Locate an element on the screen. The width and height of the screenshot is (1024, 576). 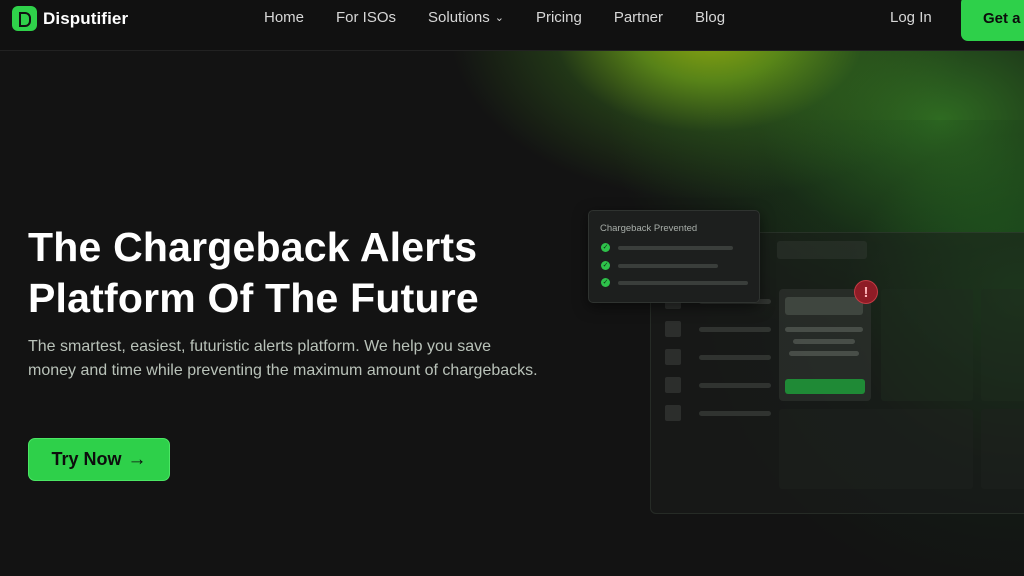
chargeback-prevented-card: Chargeback Prevented ✓ ✓ ✓ is located at coordinates (674, 256).